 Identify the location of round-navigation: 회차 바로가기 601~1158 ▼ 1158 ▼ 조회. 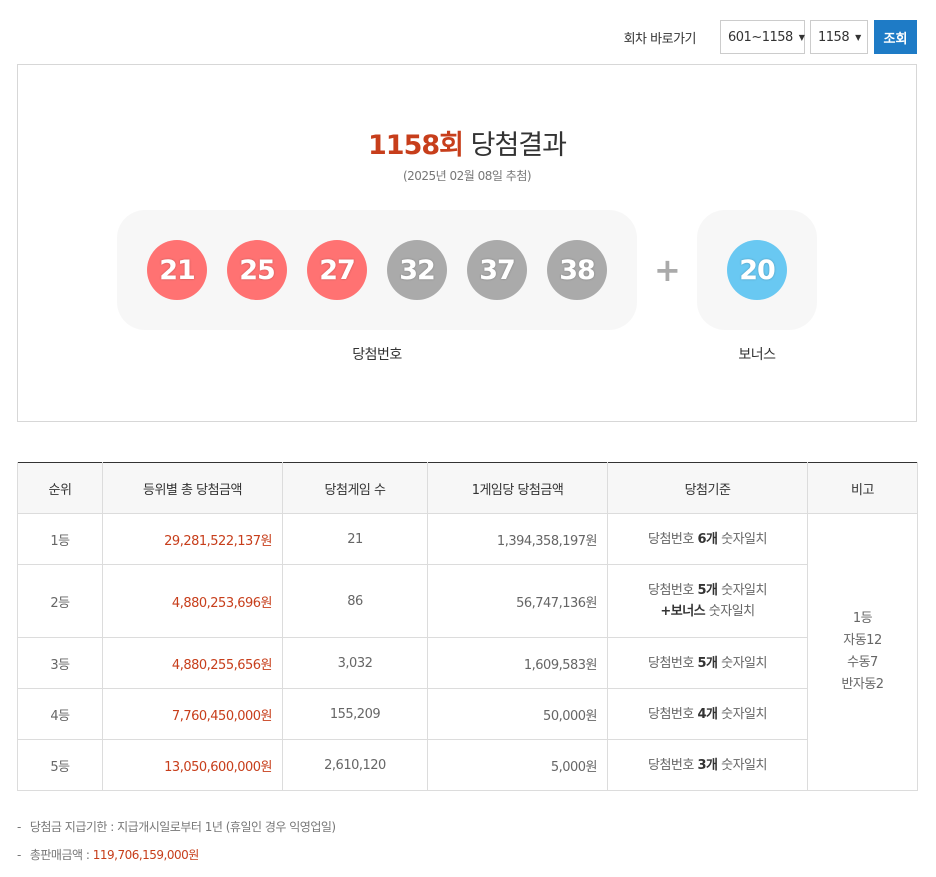
(770, 37).